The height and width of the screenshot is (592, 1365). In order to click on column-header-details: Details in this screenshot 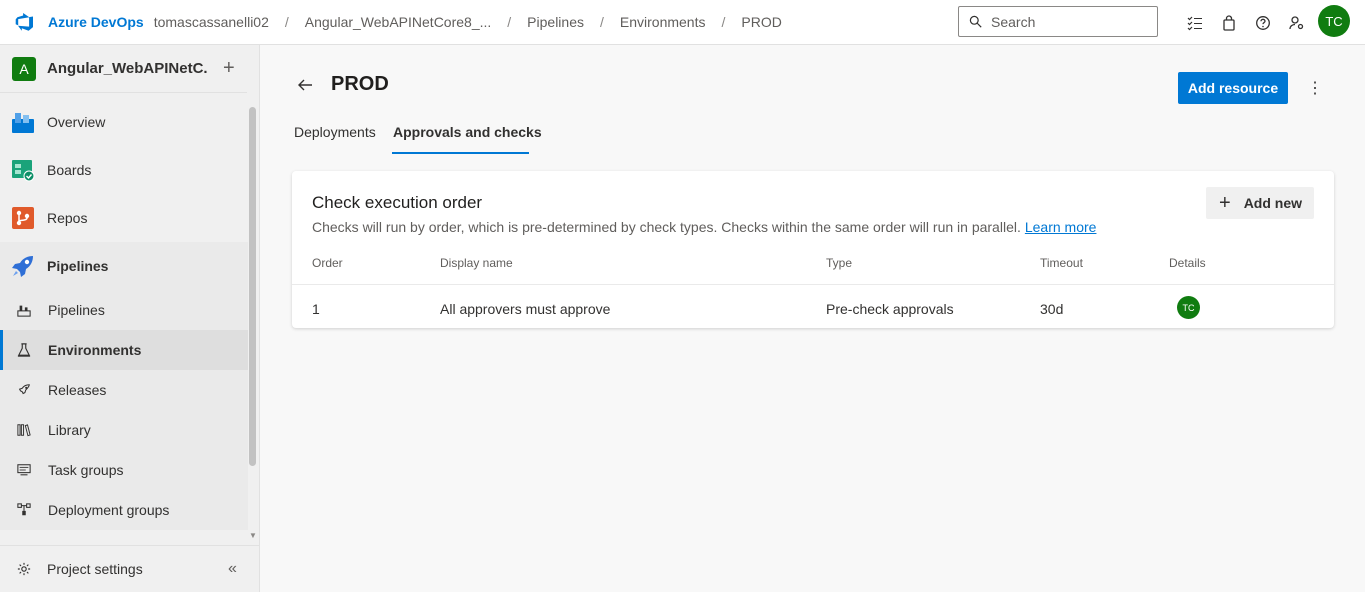, I will do `click(1187, 263)`.